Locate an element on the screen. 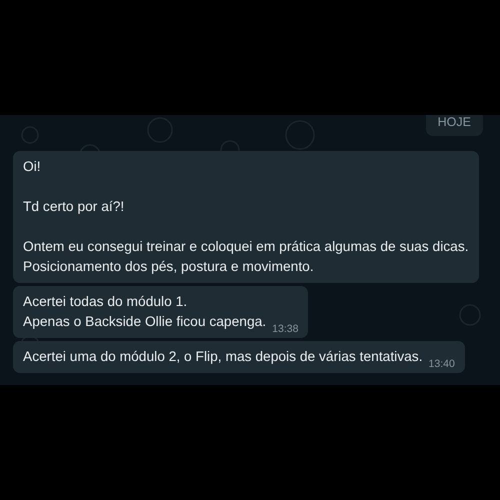 This screenshot has width=500, height=500. message-text: Ontem eu consegui treinar e coloquei em prática algumas de suas dicas. is located at coordinates (246, 247).